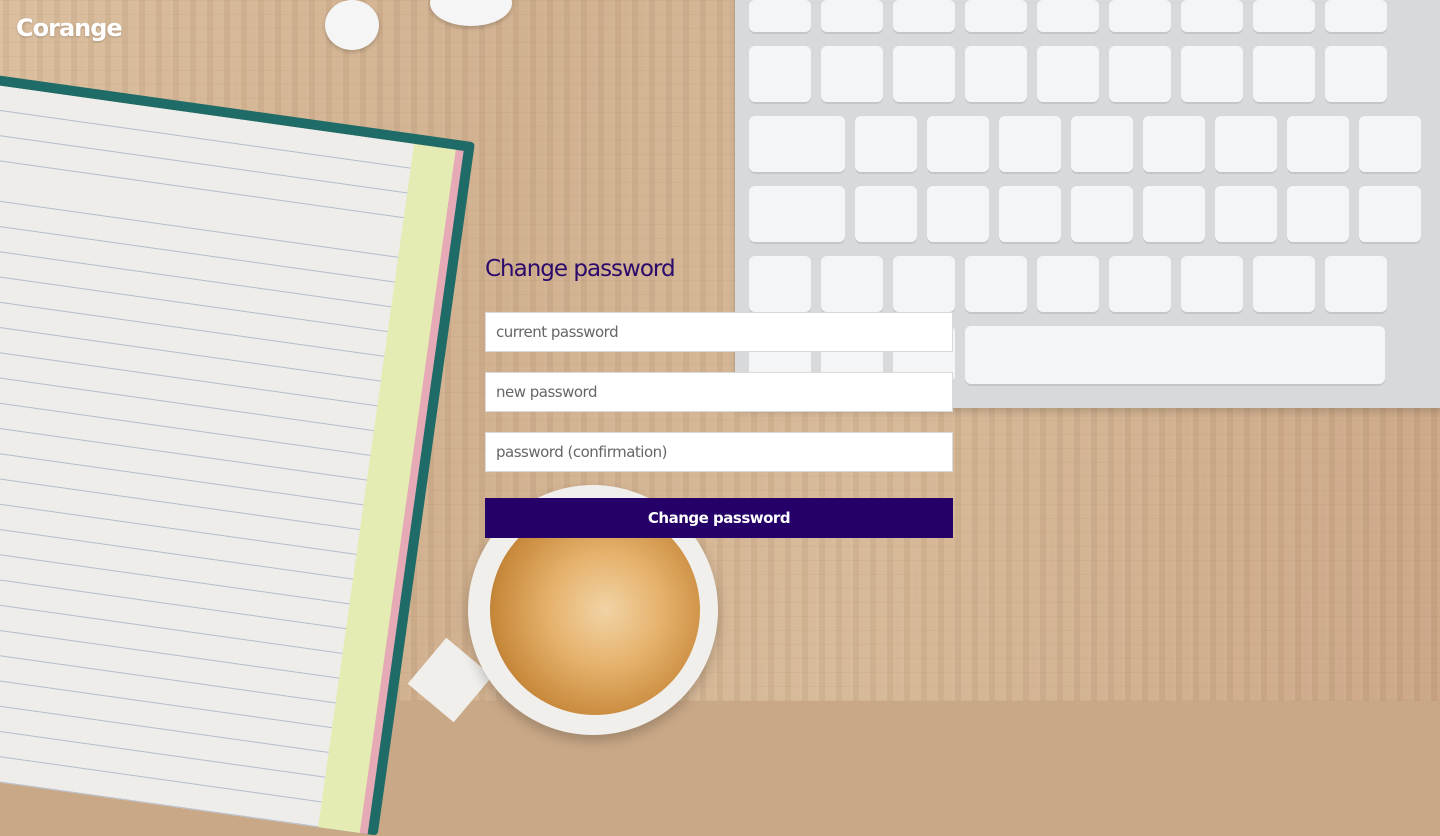  What do you see at coordinates (69, 28) in the screenshot?
I see `brand-logo: Corange` at bounding box center [69, 28].